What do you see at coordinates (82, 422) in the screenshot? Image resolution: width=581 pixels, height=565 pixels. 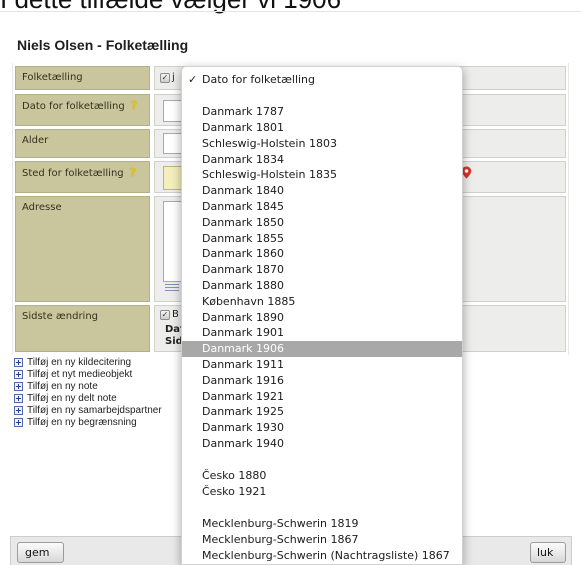 I see `add-link-label: Tilføj en ny begrænsning` at bounding box center [82, 422].